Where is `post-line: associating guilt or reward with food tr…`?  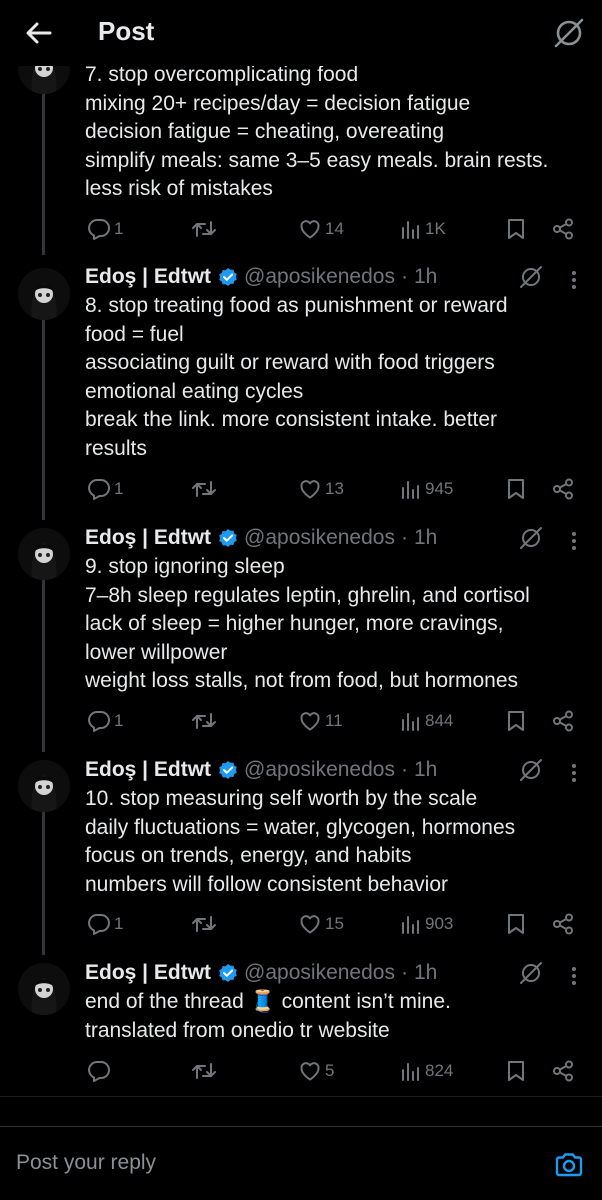
post-line: associating guilt or reward with food tr… is located at coordinates (290, 362).